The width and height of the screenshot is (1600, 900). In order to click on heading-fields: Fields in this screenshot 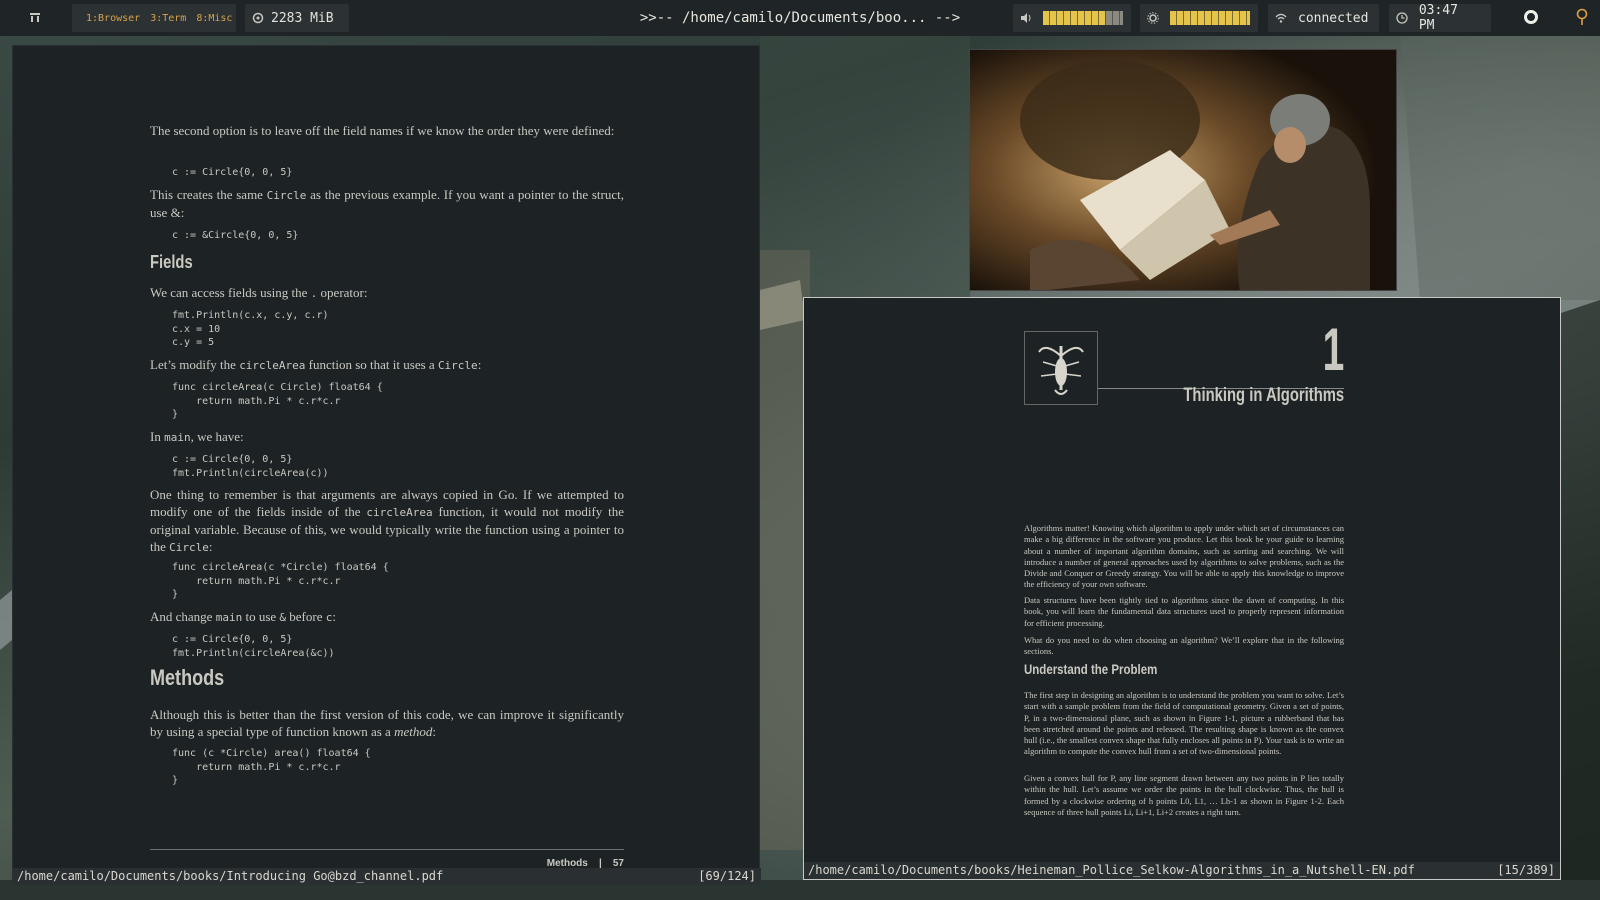, I will do `click(171, 262)`.